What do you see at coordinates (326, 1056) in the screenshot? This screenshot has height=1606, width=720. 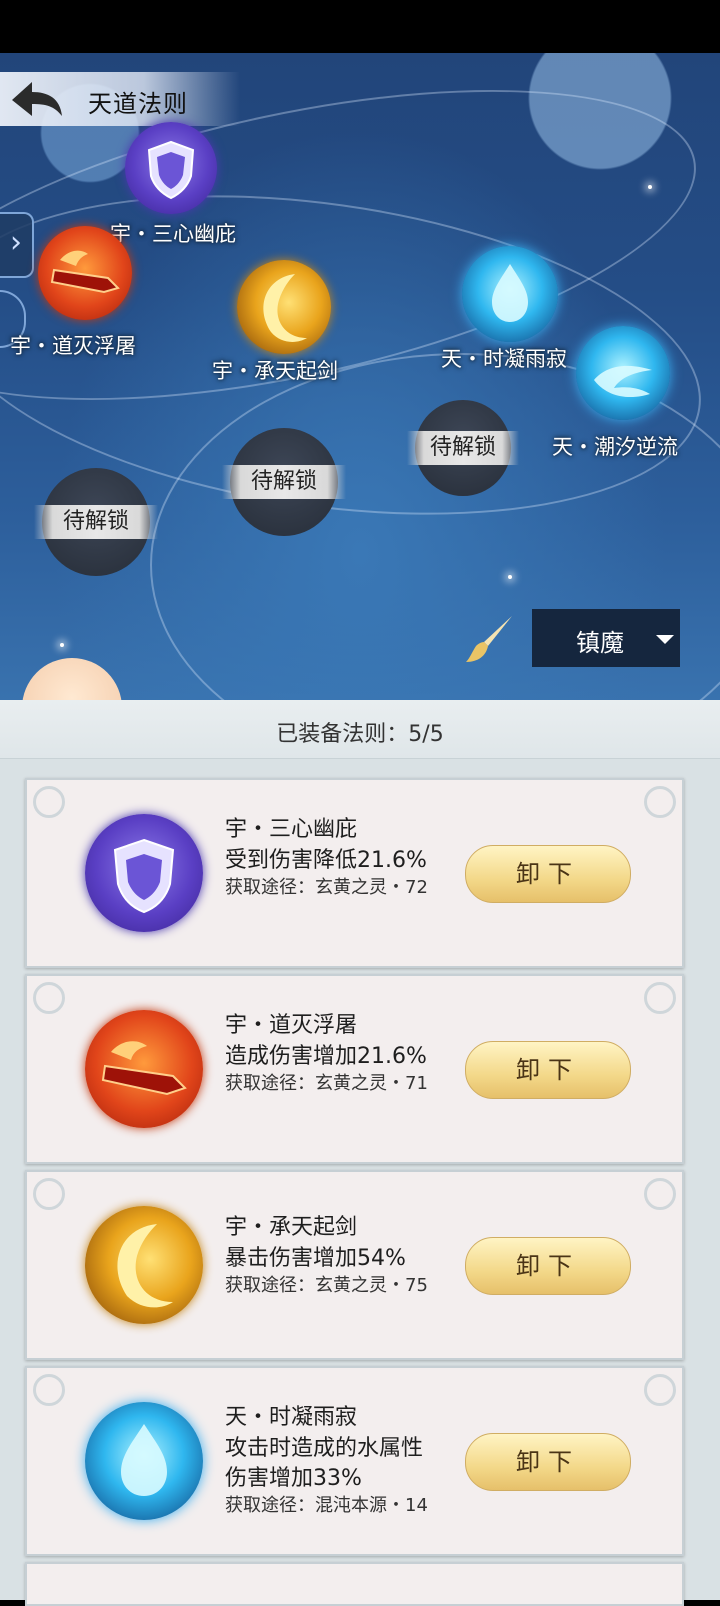 I see `law-effect: 造成伤害增加21.6%` at bounding box center [326, 1056].